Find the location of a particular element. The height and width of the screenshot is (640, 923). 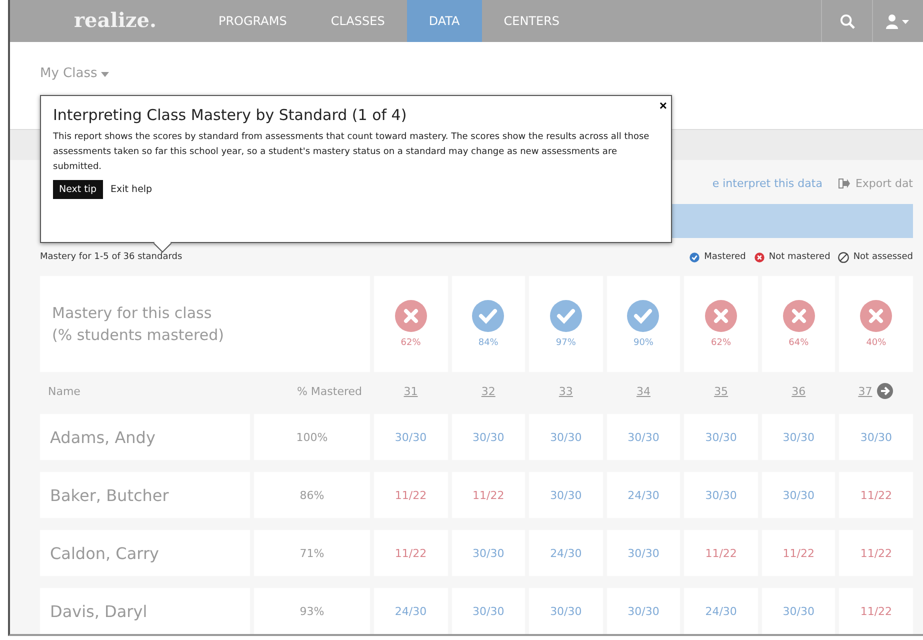

exit-help-link: Exit help is located at coordinates (131, 189).